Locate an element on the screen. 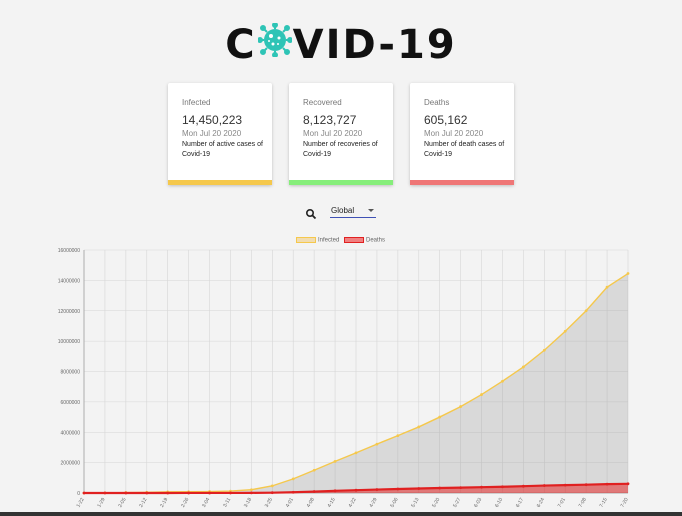  x-tick-label: 1-22 is located at coordinates (81, 503).